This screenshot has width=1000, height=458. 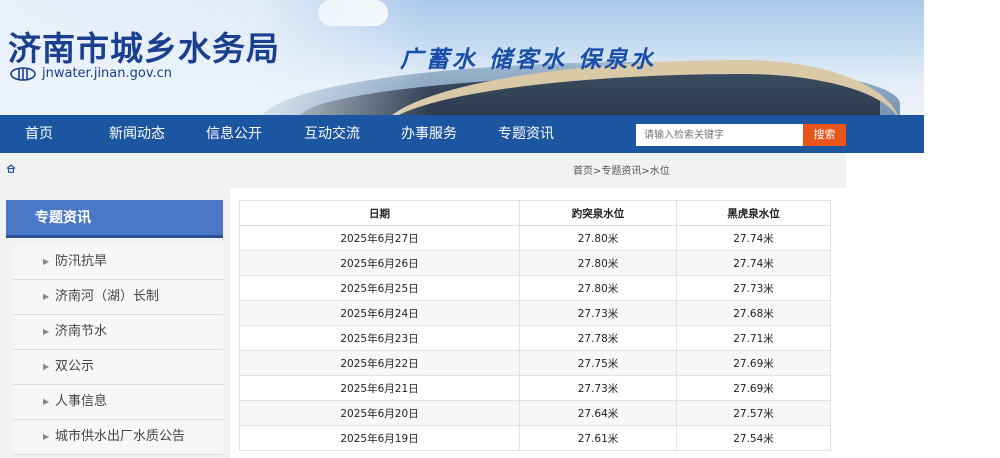 What do you see at coordinates (118, 332) in the screenshot?
I see `sidebar-item-water-saving: ▶ 济南节水` at bounding box center [118, 332].